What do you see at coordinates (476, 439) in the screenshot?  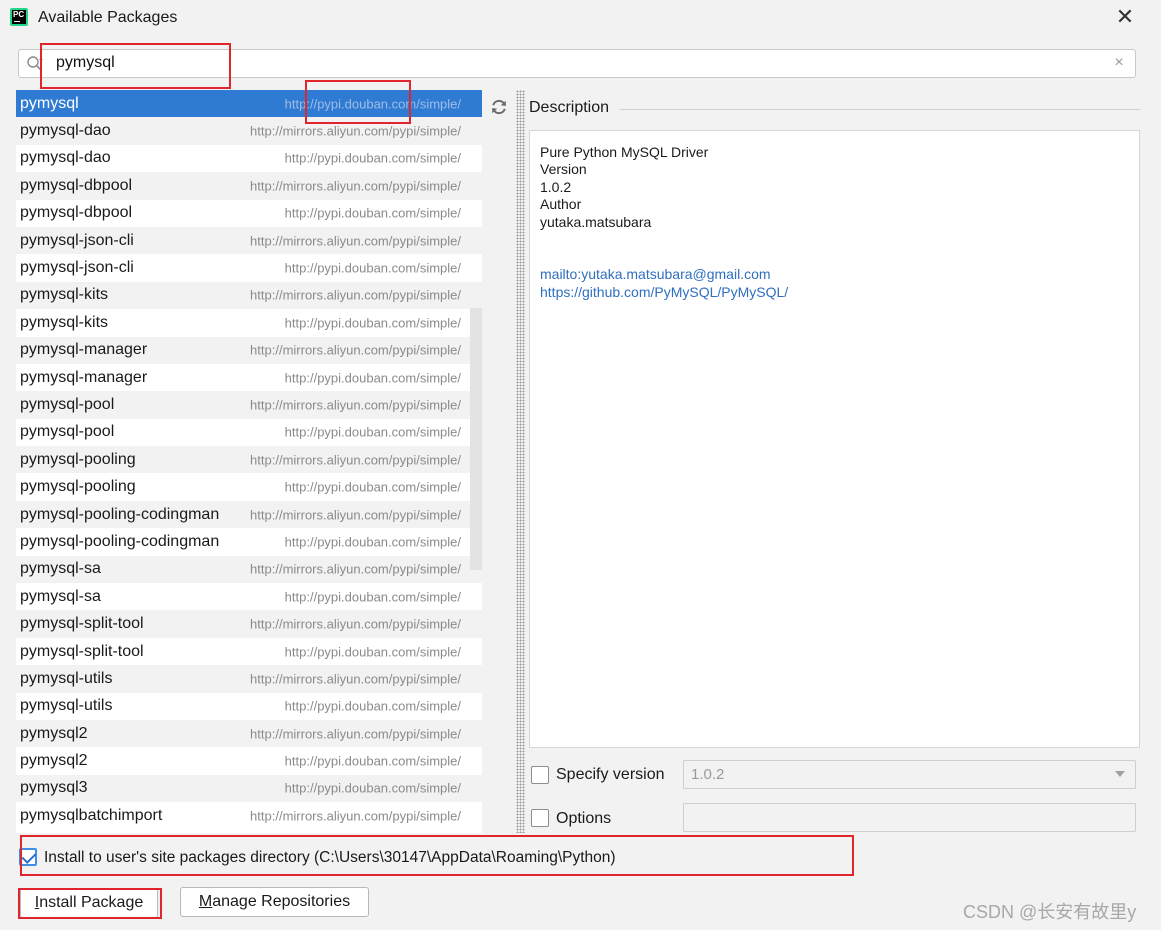 I see `package-list-scroll-thumb` at bounding box center [476, 439].